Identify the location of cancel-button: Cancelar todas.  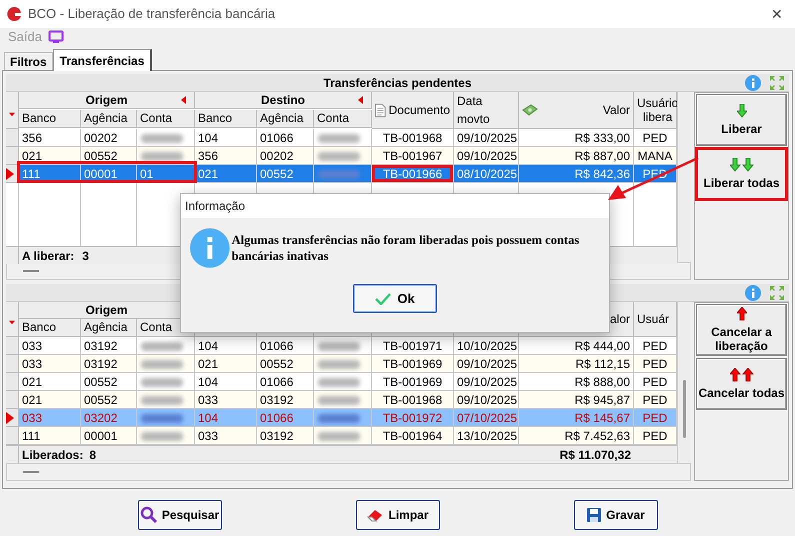
(741, 384).